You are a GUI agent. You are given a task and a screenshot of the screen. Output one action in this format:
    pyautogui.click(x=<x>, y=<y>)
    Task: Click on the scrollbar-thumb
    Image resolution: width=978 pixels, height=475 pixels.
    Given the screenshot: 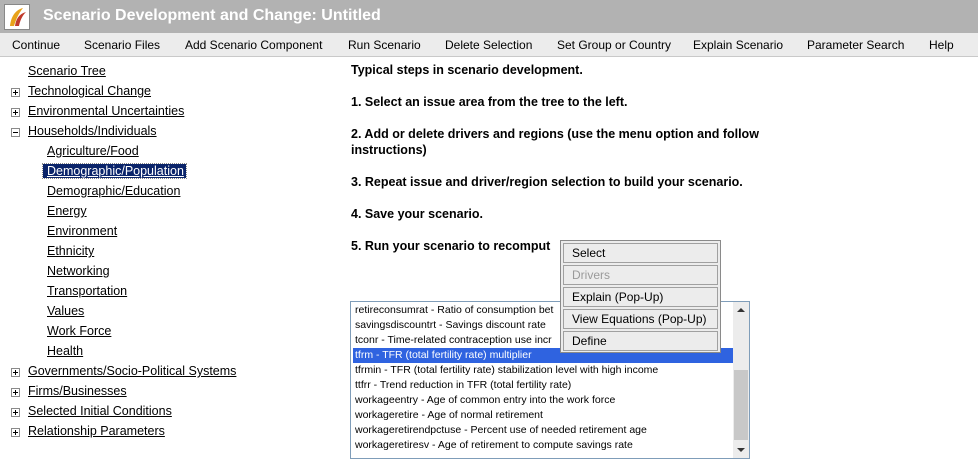 What is the action you would take?
    pyautogui.click(x=741, y=405)
    